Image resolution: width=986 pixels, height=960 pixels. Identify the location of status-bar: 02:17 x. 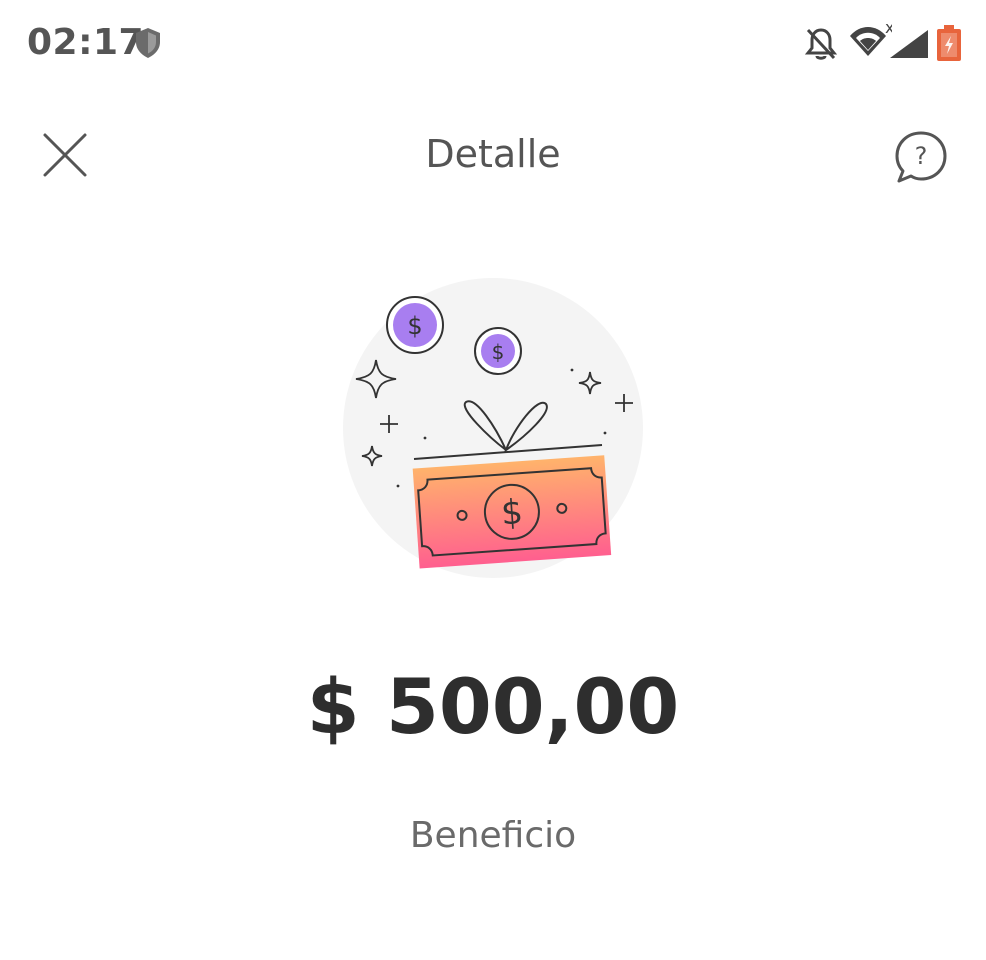
(493, 43).